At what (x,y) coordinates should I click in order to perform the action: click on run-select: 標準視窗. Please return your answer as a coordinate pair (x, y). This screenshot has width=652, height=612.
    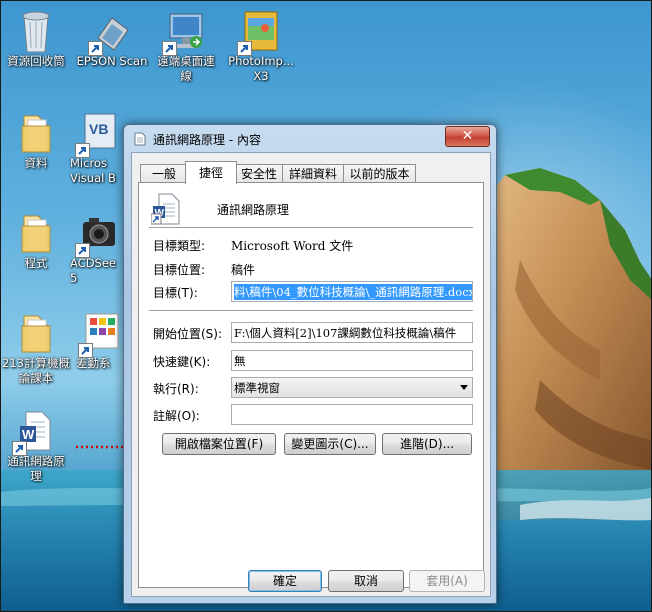
    Looking at the image, I should click on (352, 387).